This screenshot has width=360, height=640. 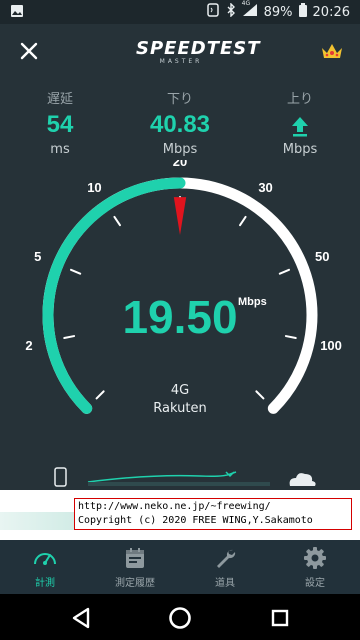 What do you see at coordinates (198, 48) in the screenshot?
I see `logo-text: SPEEDTEST` at bounding box center [198, 48].